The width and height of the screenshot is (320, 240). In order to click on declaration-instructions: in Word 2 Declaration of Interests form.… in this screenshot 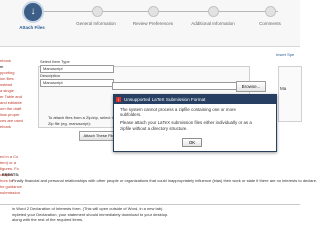, I will do `click(150, 214)`.